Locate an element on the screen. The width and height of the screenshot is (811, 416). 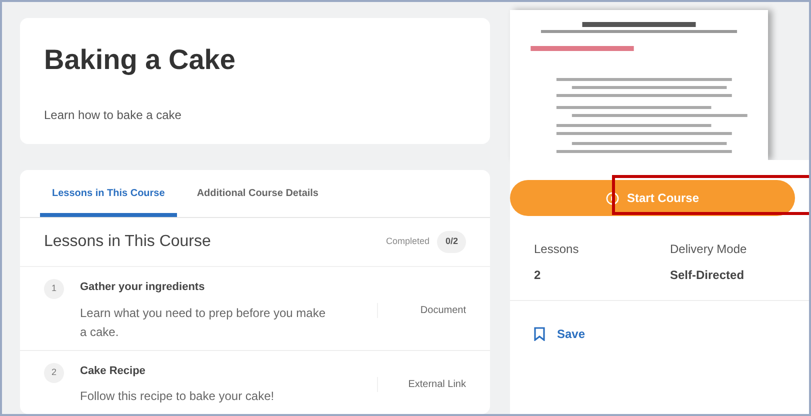
lesson-title: Cake Recipe is located at coordinates (228, 370).